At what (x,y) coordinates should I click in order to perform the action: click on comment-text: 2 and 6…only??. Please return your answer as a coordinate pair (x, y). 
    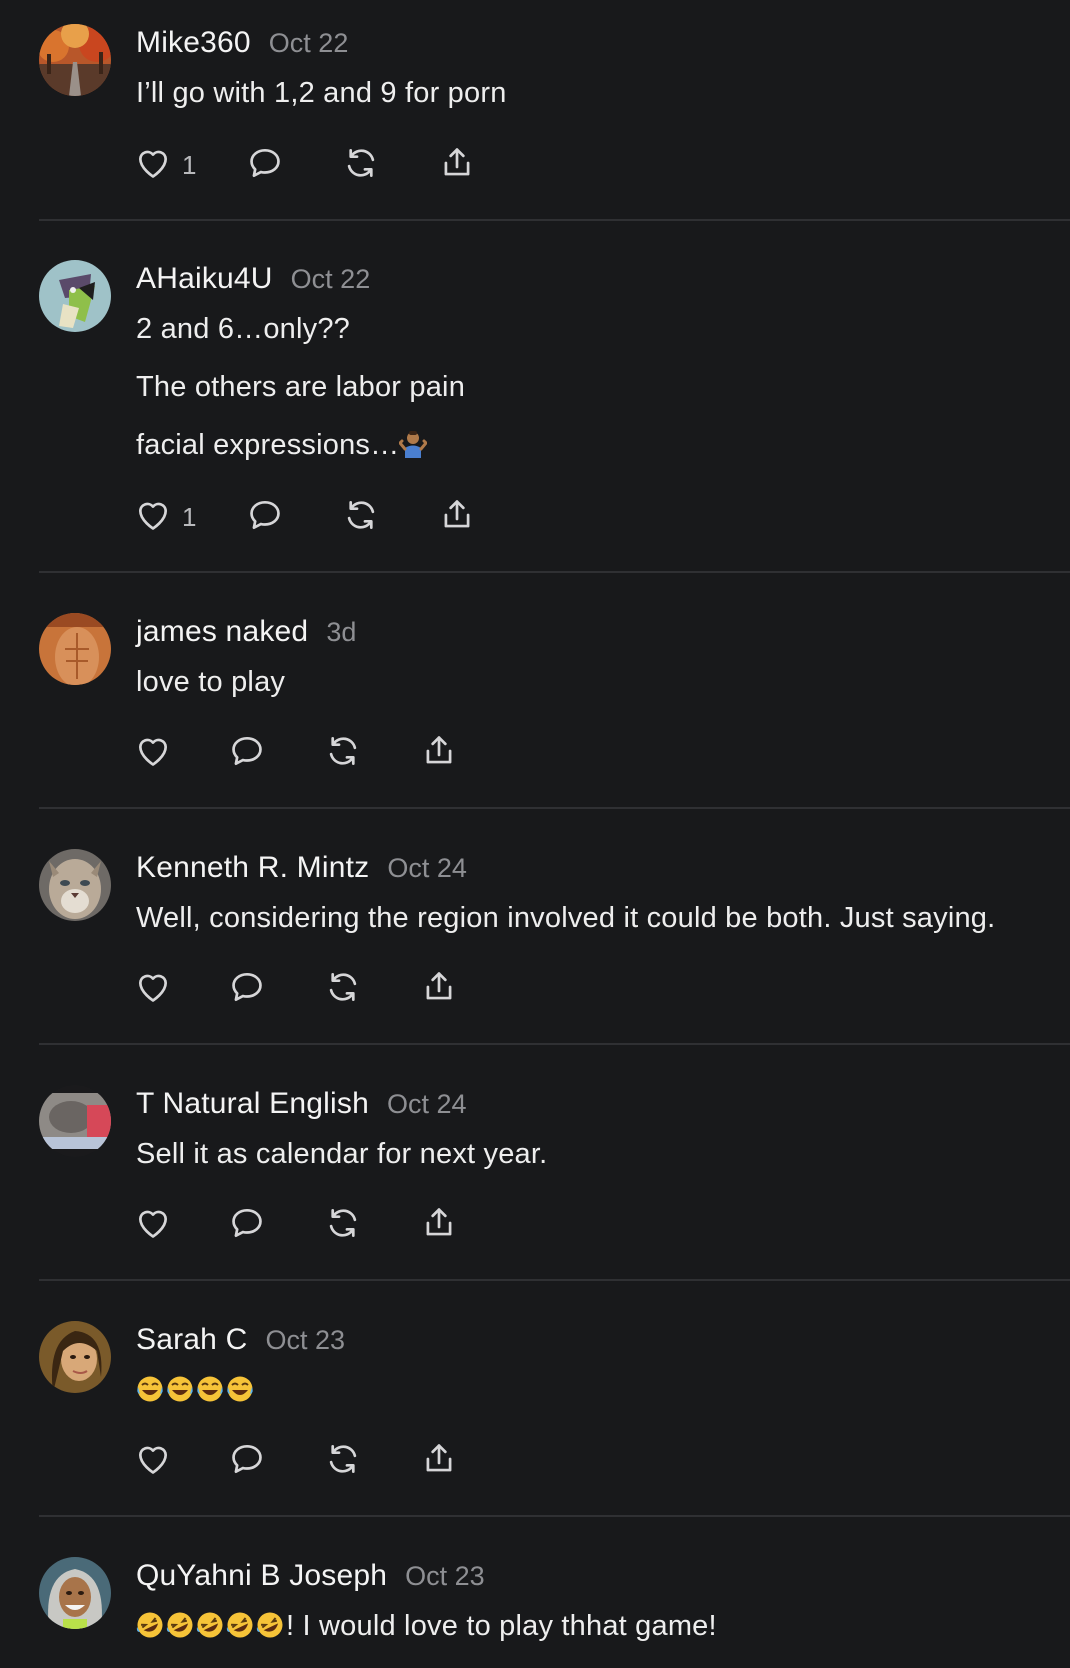
    Looking at the image, I should click on (243, 329).